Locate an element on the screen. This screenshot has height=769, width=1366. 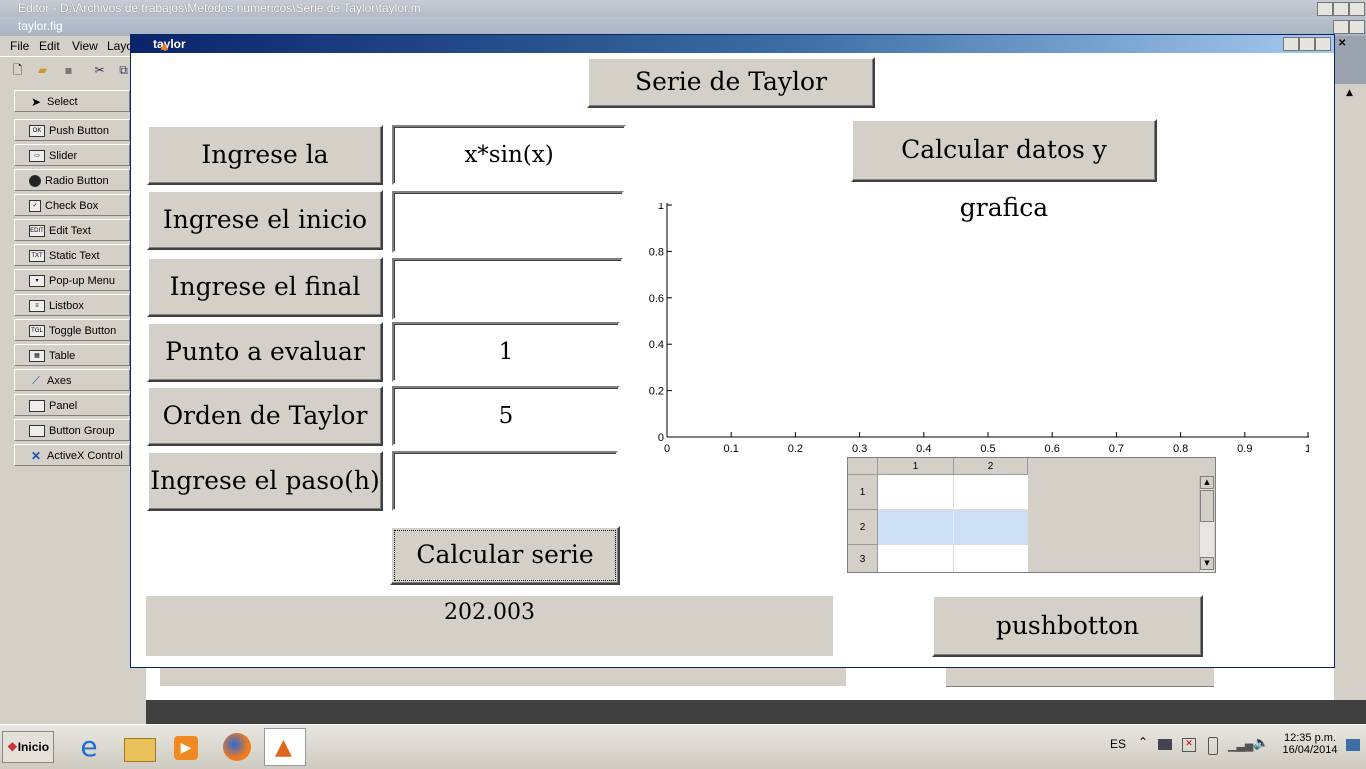
save-icon: ▪ is located at coordinates (68, 70).